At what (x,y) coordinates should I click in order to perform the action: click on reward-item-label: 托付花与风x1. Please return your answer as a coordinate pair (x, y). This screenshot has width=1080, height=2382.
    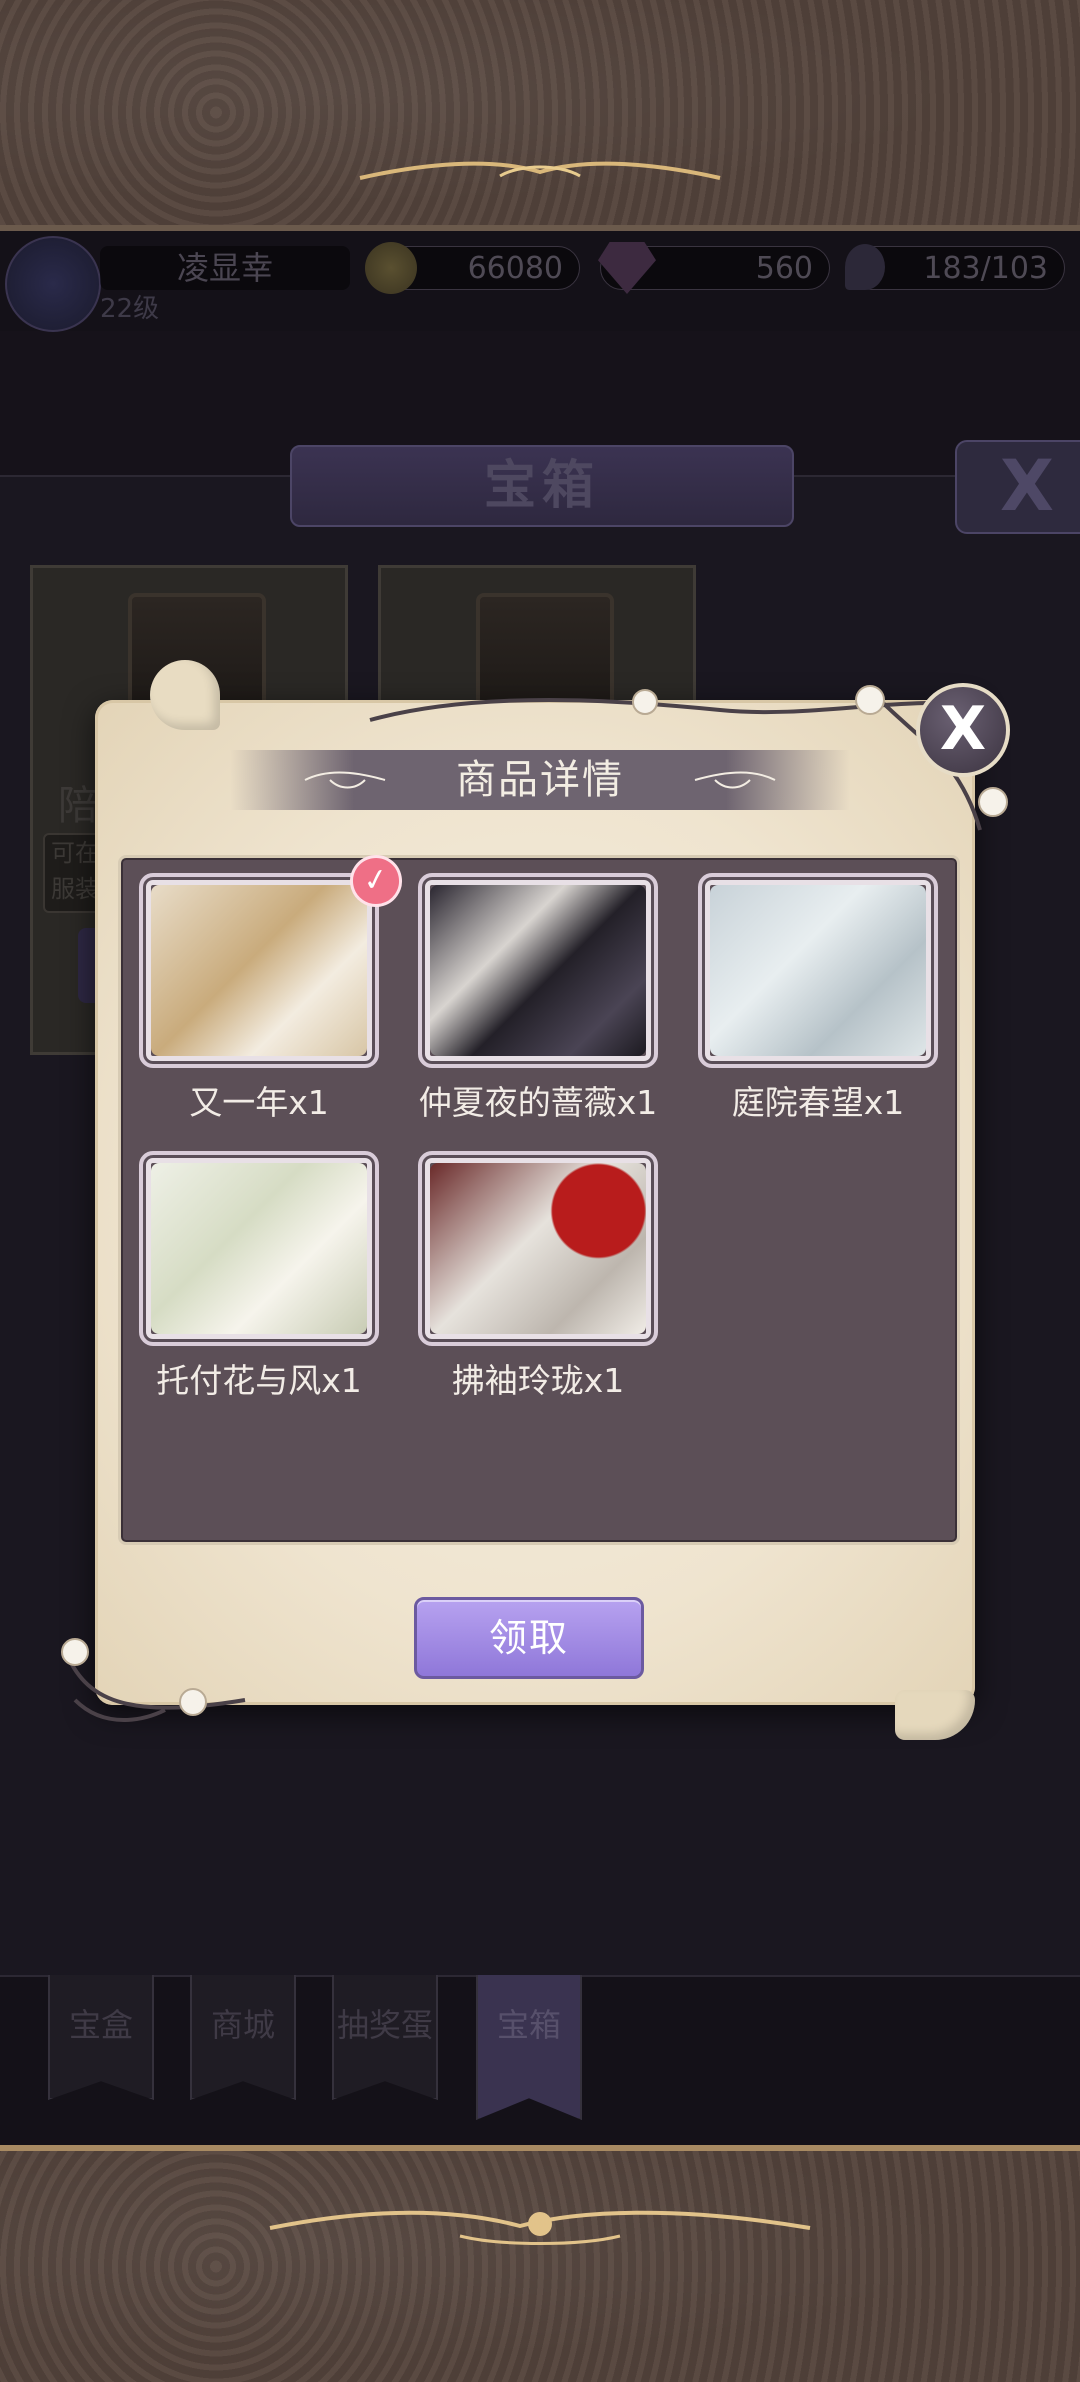
    Looking at the image, I should click on (259, 1380).